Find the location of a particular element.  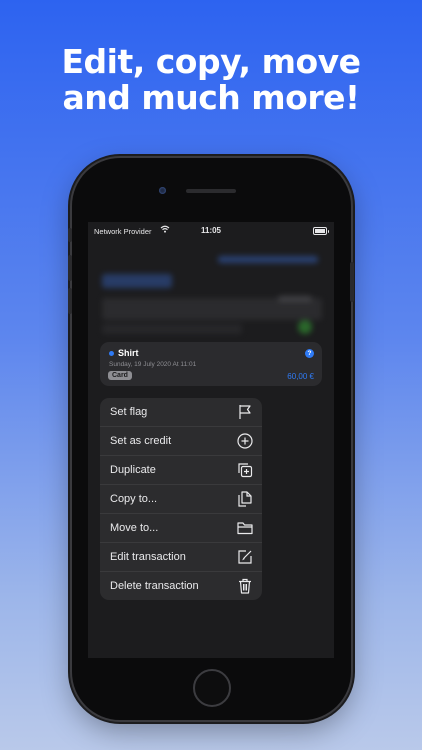

menu-item-duplicate: Duplicate is located at coordinates (181, 470).